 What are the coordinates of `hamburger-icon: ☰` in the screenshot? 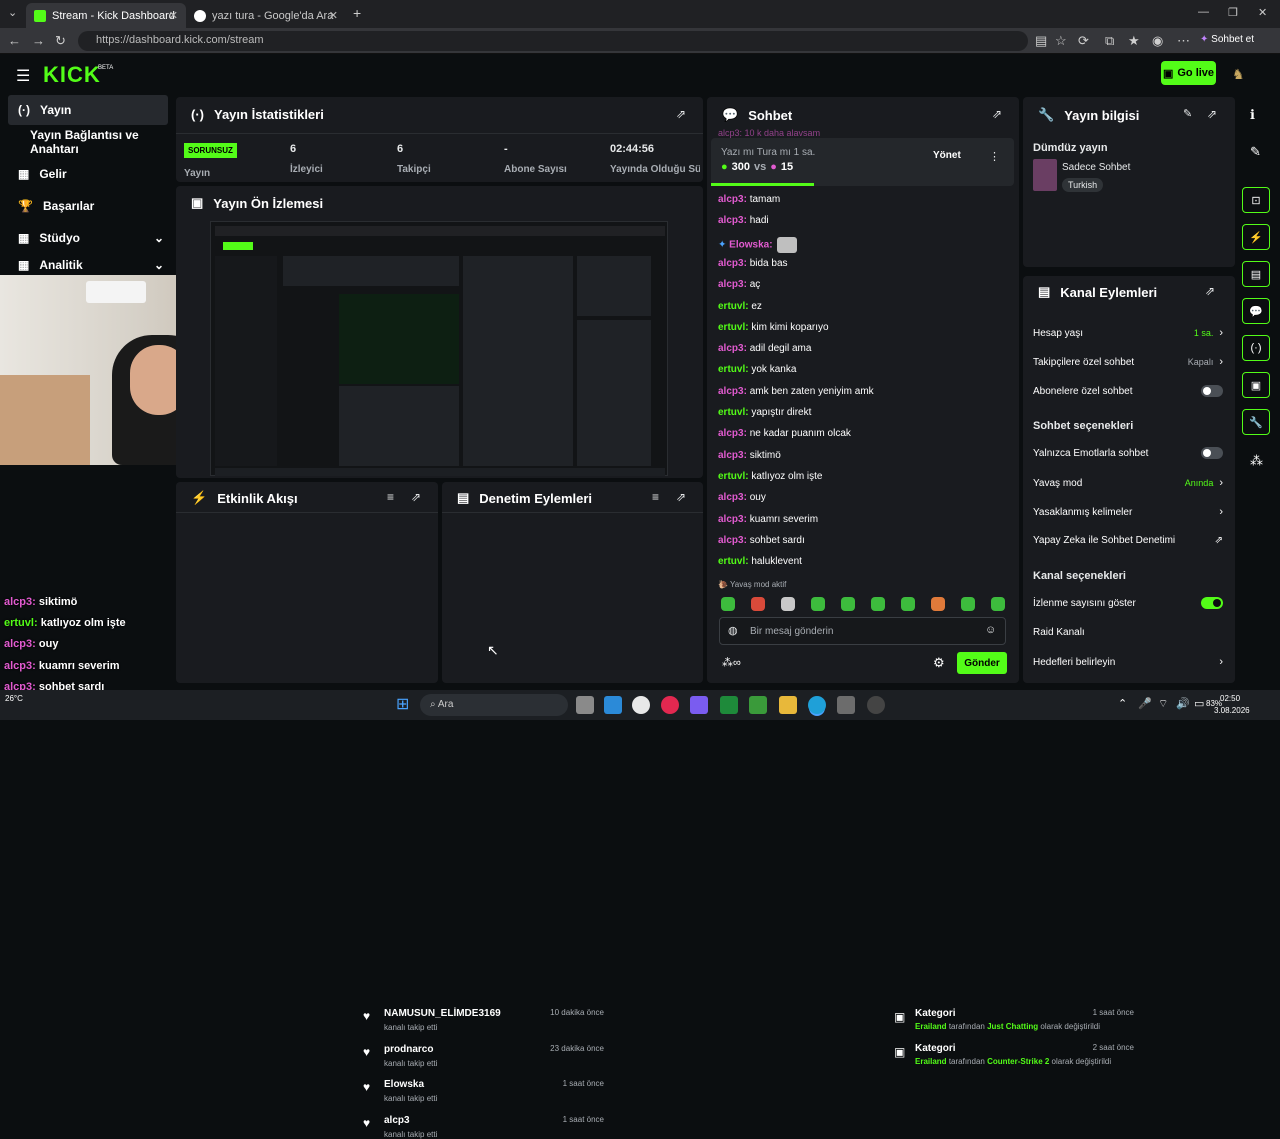 It's located at (23, 76).